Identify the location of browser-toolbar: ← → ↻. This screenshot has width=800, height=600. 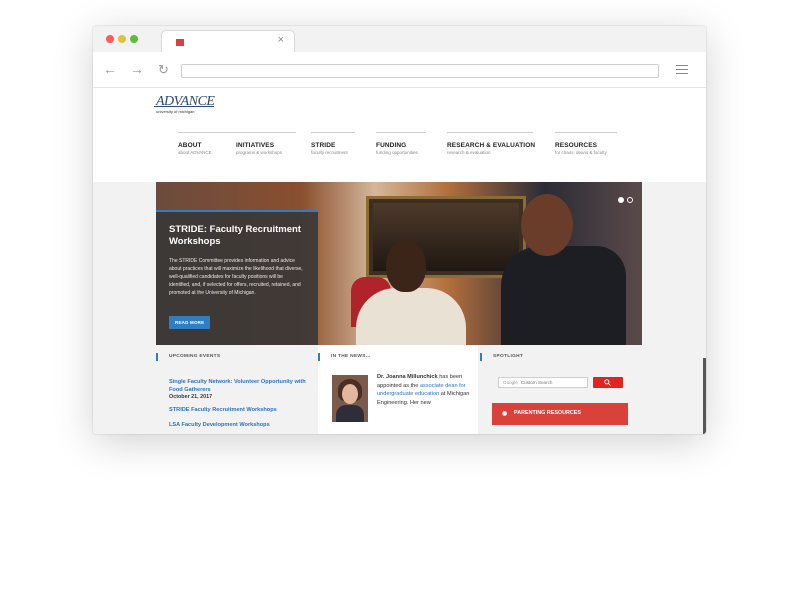
(399, 70).